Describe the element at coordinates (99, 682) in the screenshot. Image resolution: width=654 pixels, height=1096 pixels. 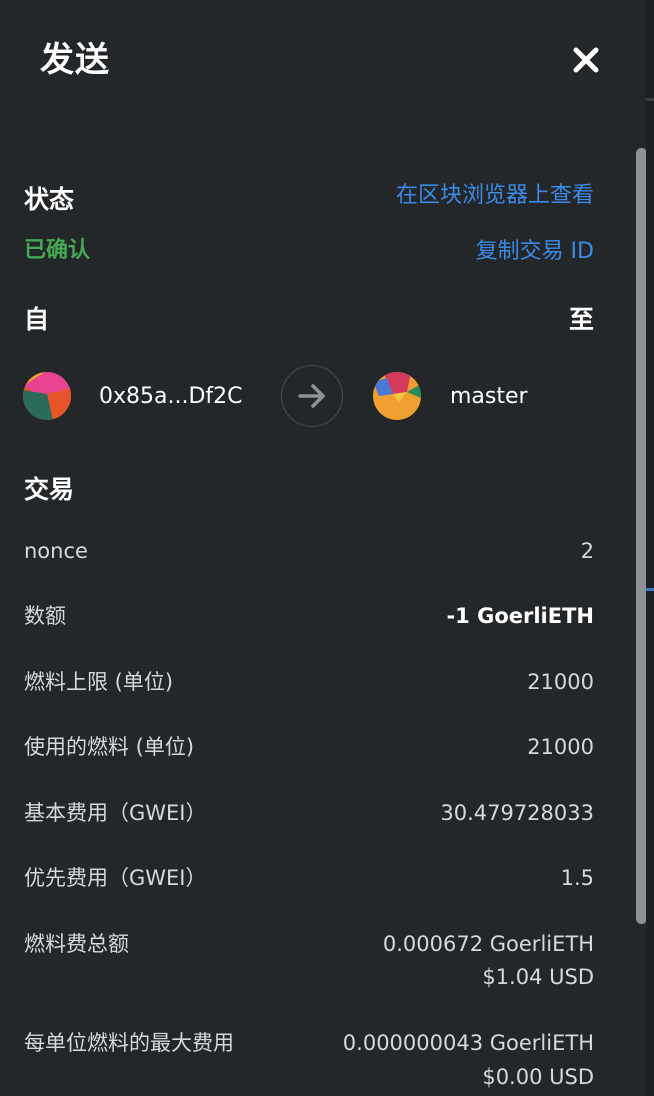
I see `gas-limit-label: 燃料上限 (单位)` at that location.